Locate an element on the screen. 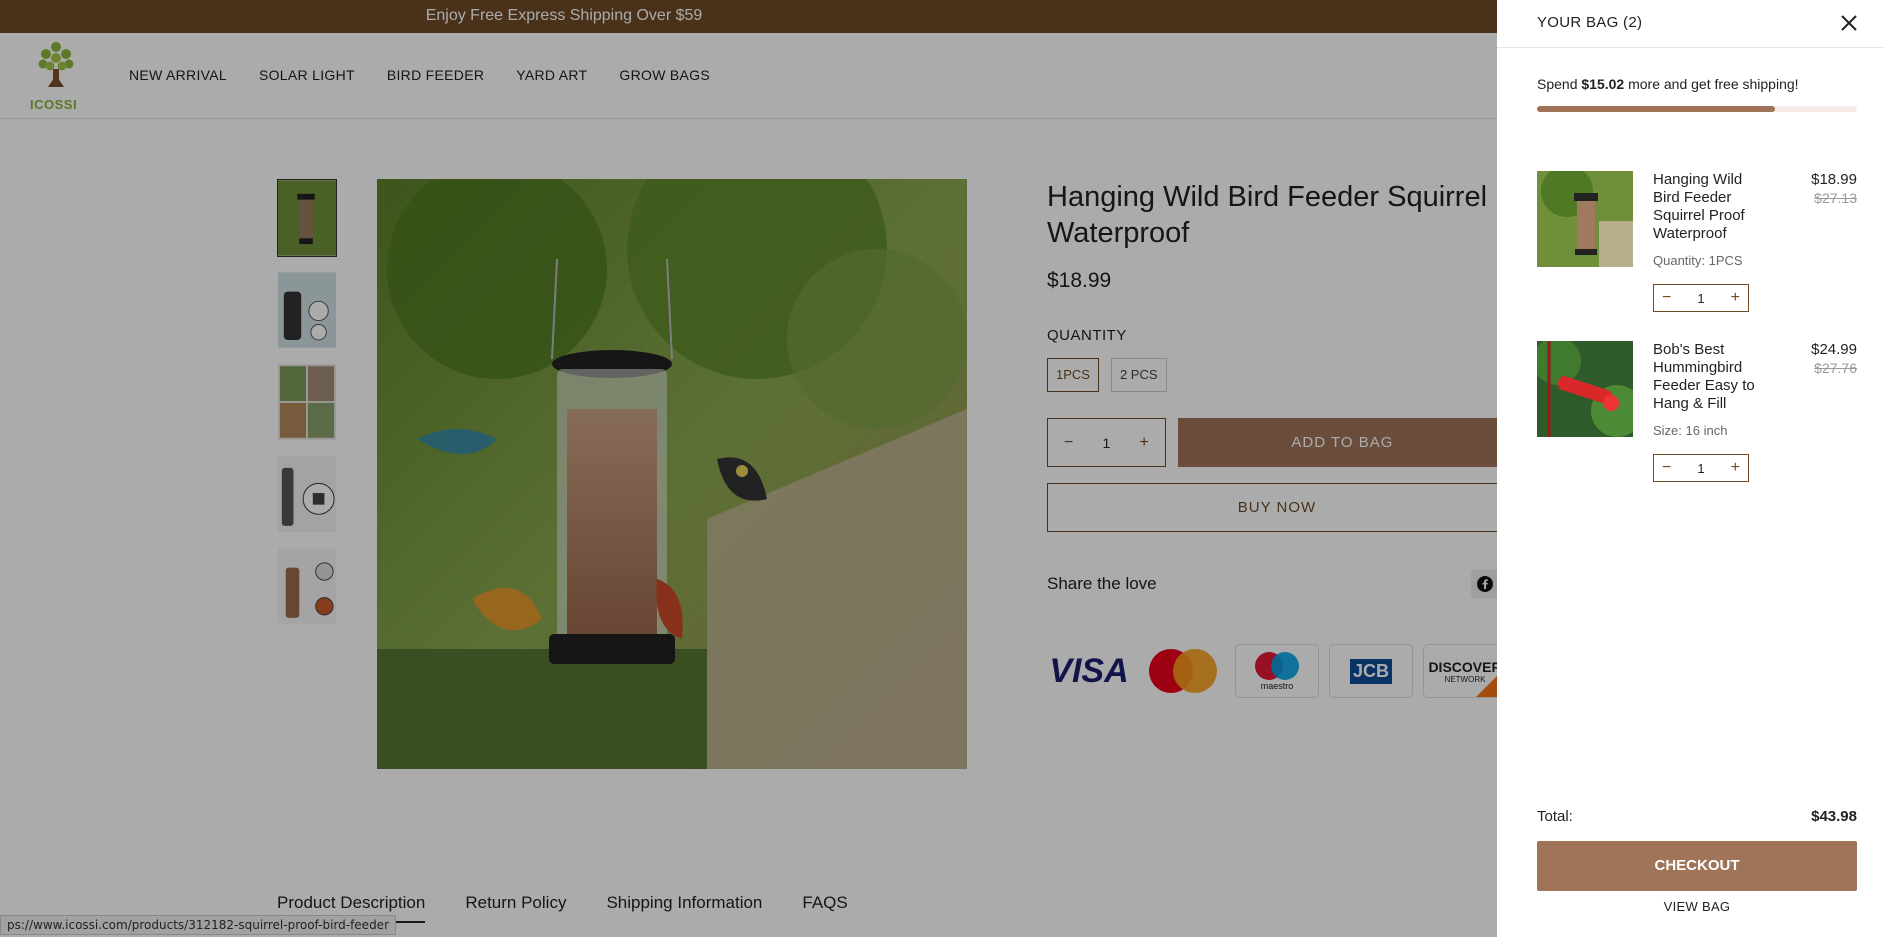 Image resolution: width=1884 pixels, height=937 pixels. cart-total: Total: $43.98 is located at coordinates (1697, 816).